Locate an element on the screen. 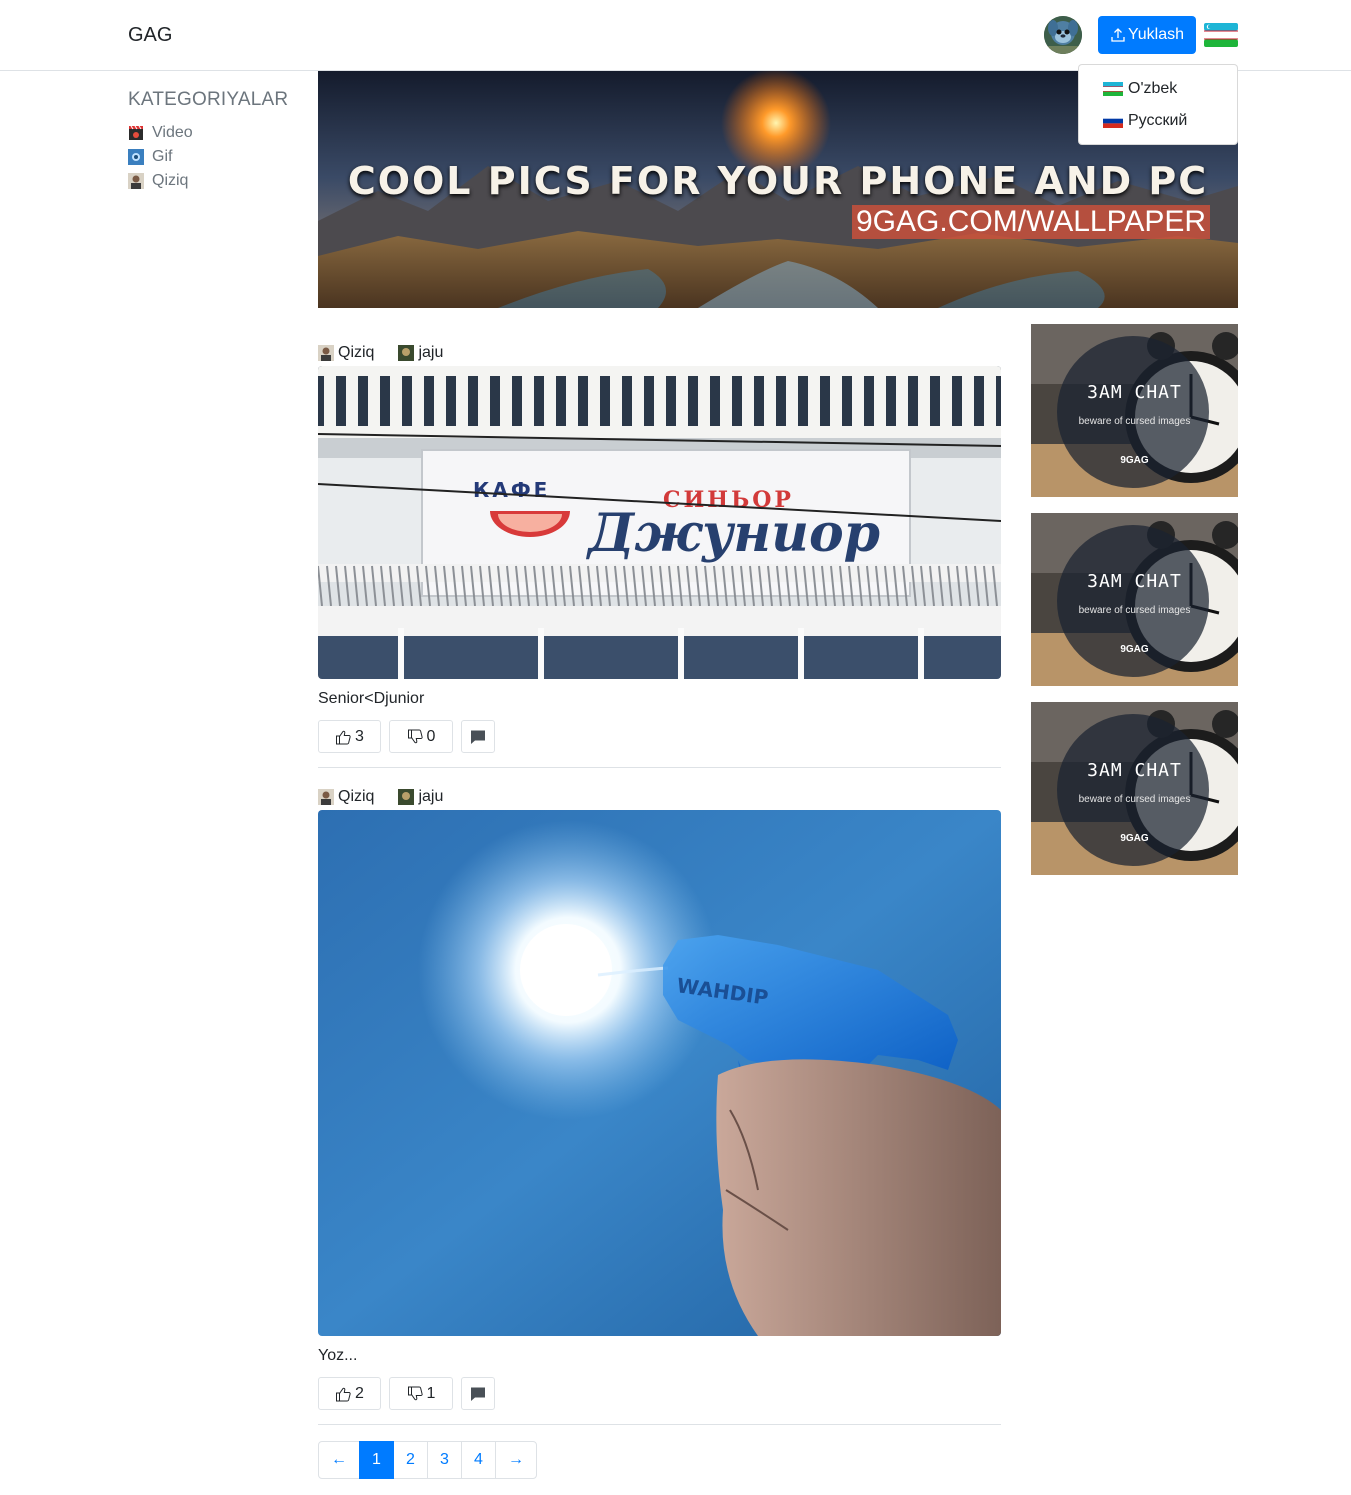 The height and width of the screenshot is (1495, 1351). language-toggle is located at coordinates (1221, 35).